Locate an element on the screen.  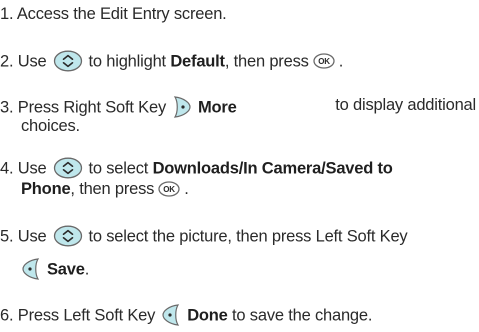
step-number: 3. is located at coordinates (7, 107).